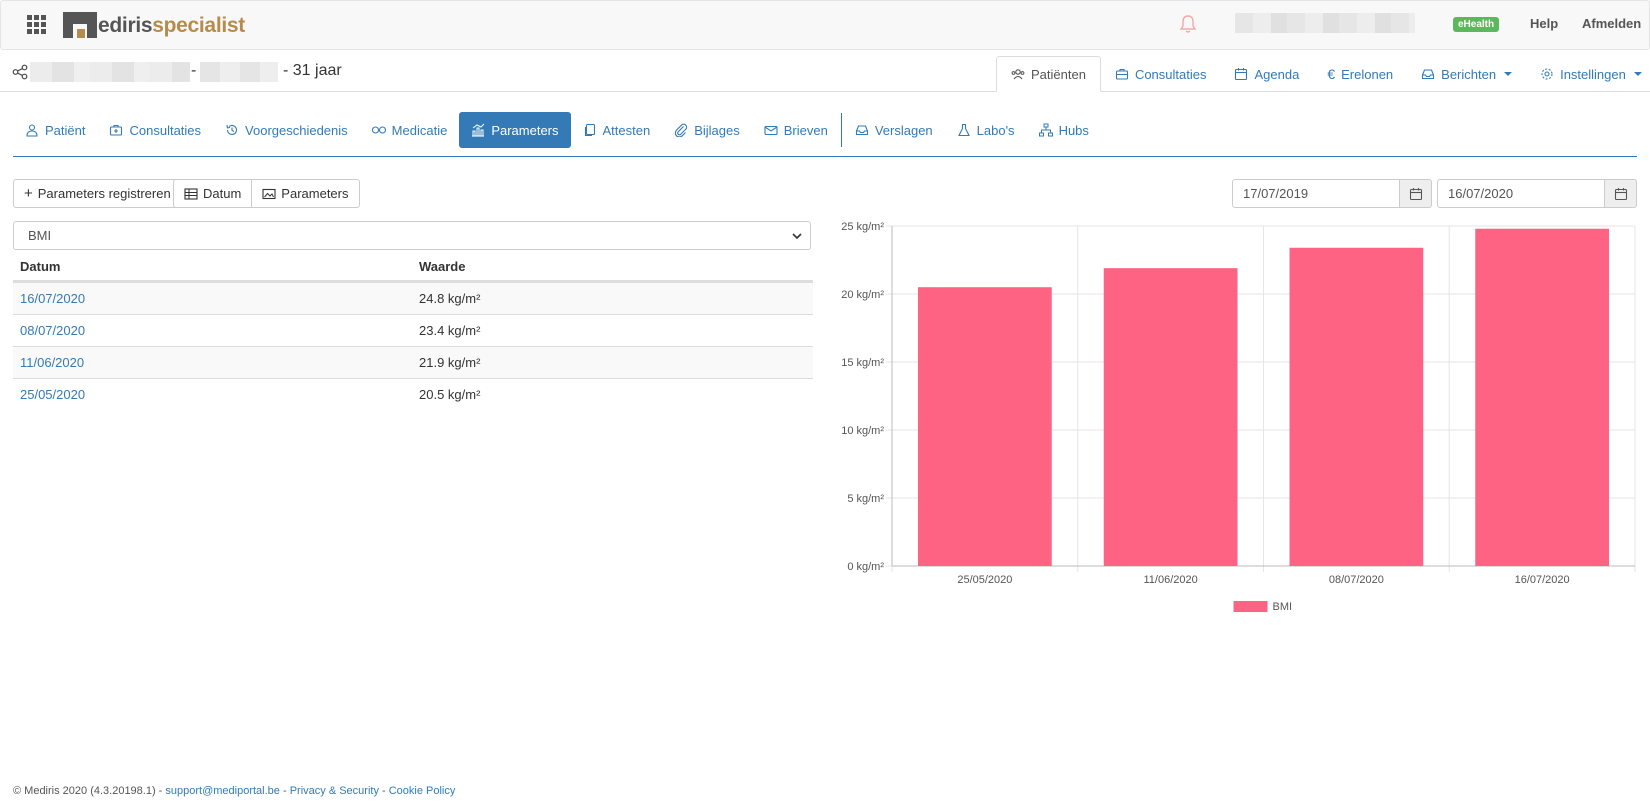 The width and height of the screenshot is (1650, 805). What do you see at coordinates (1188, 24) in the screenshot?
I see `bell-icon` at bounding box center [1188, 24].